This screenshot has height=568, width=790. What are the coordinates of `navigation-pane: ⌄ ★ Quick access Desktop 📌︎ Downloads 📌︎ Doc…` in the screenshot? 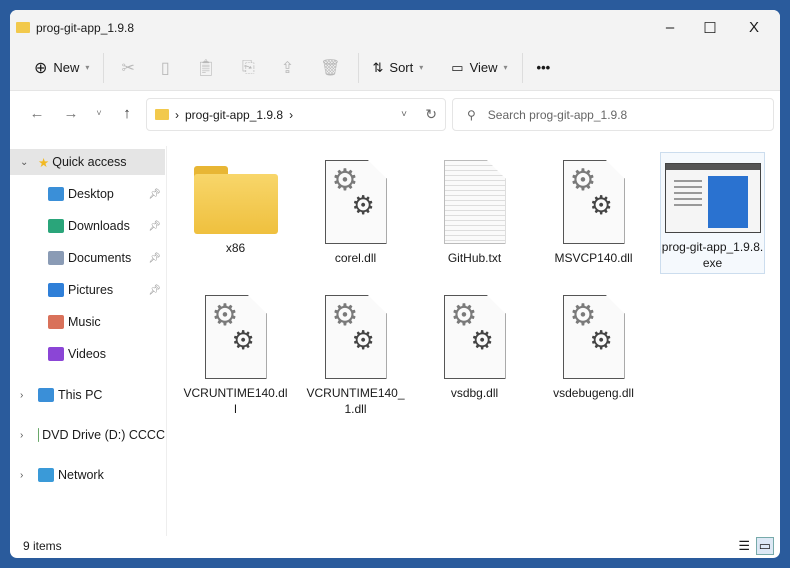 It's located at (88, 341).